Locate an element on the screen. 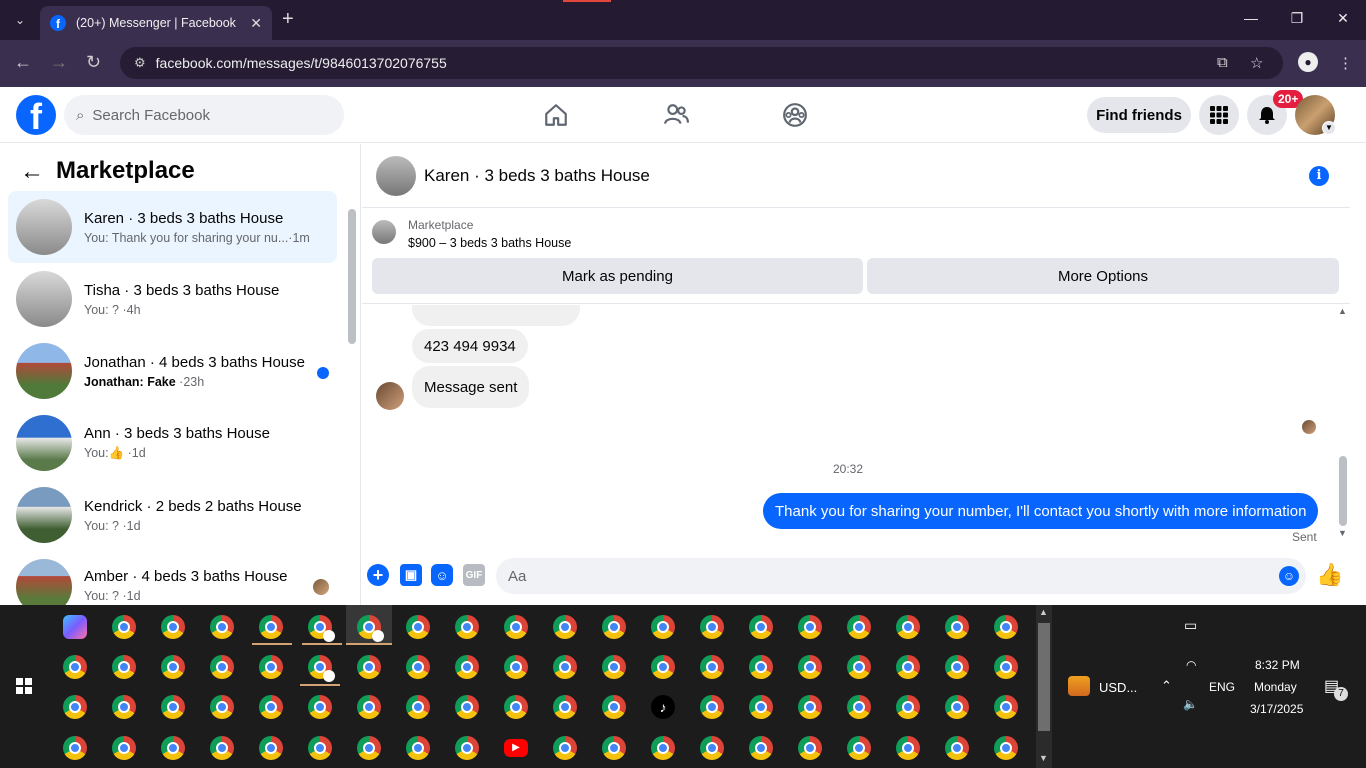 This screenshot has width=1366, height=768. tray-chevron-up-icon: ⌃ is located at coordinates (1166, 686).